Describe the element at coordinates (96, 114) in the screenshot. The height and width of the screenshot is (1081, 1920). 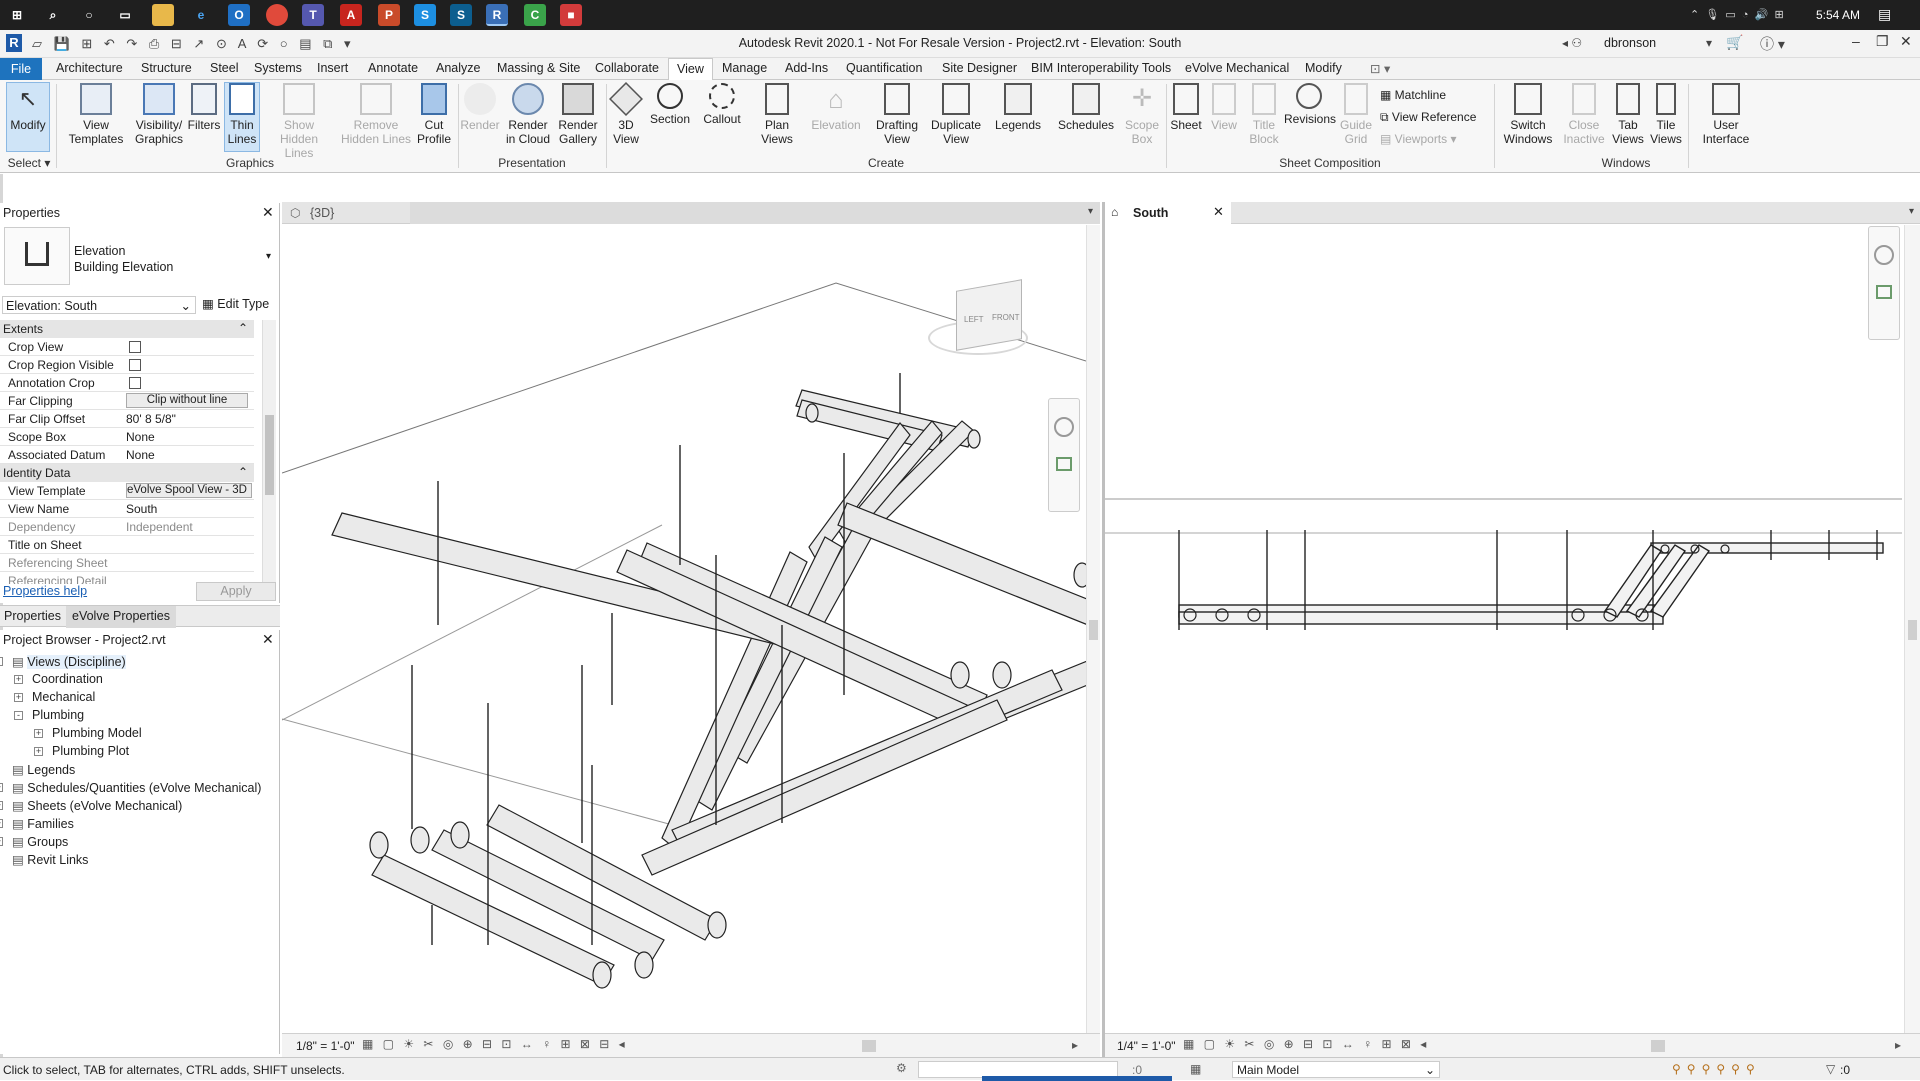
I see `view-templates-button: View Templates` at that location.